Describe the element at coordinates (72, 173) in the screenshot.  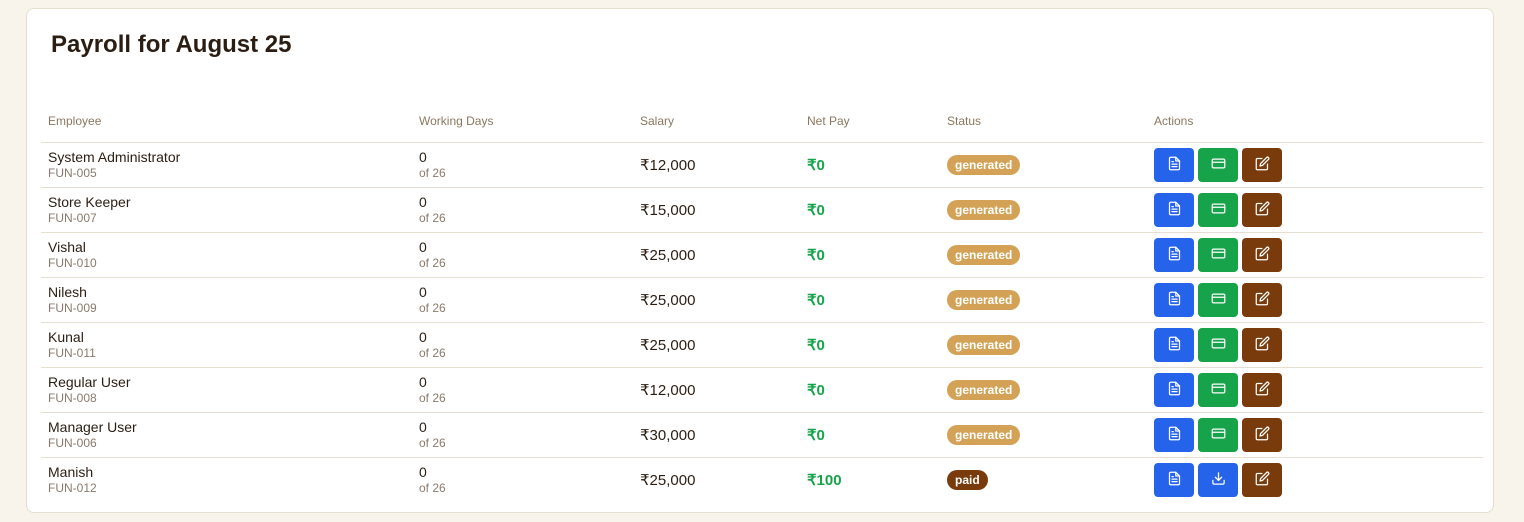
I see `employee-code: FUN-005` at that location.